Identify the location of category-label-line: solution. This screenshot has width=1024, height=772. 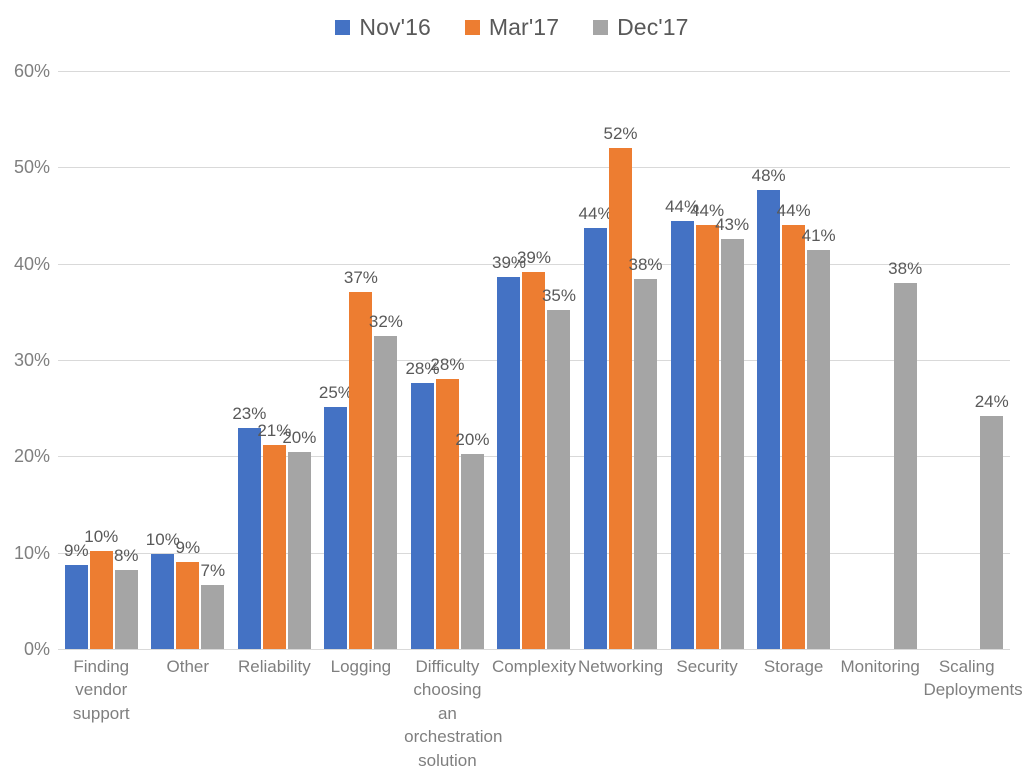
(447, 760).